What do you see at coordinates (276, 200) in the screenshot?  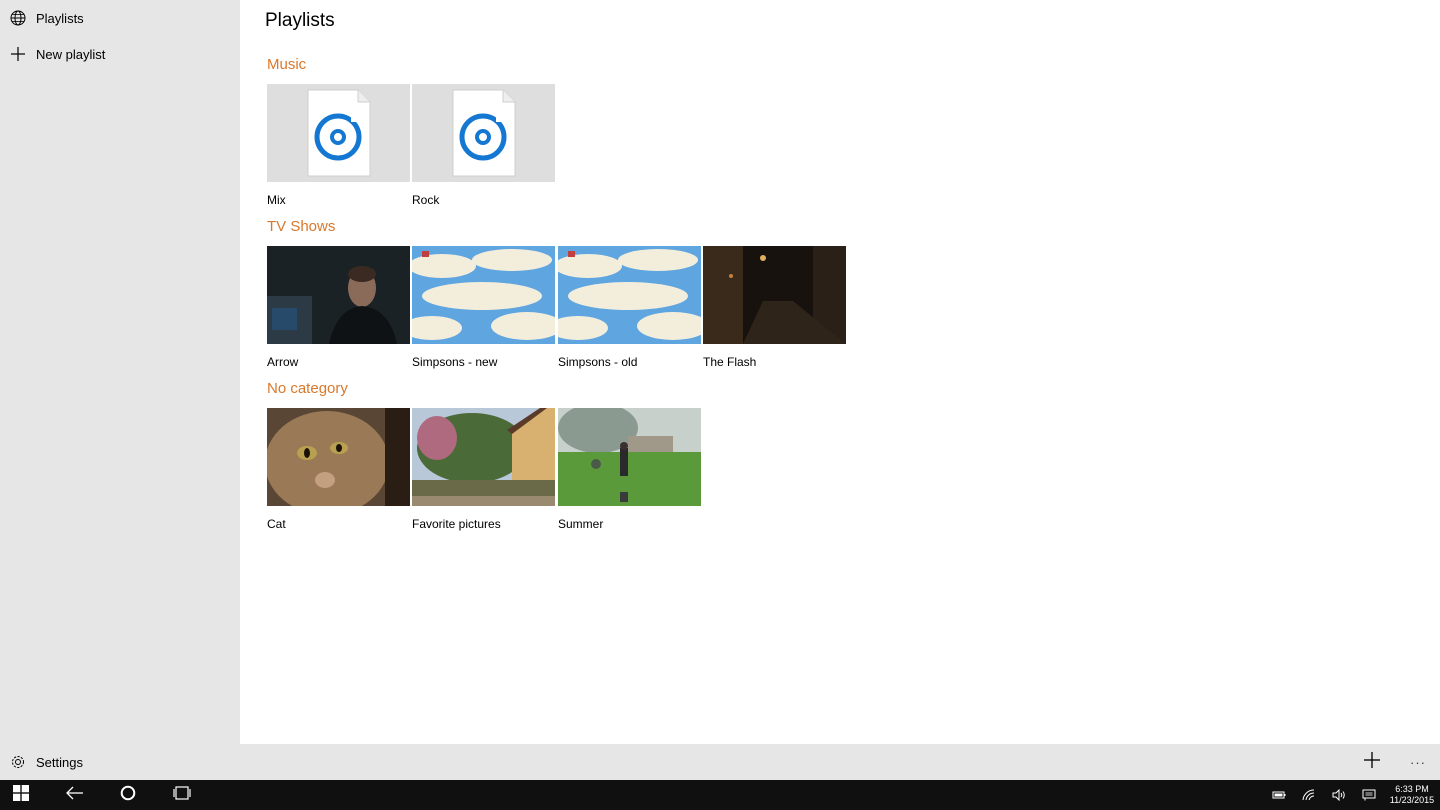 I see `tile-caption: Mix` at bounding box center [276, 200].